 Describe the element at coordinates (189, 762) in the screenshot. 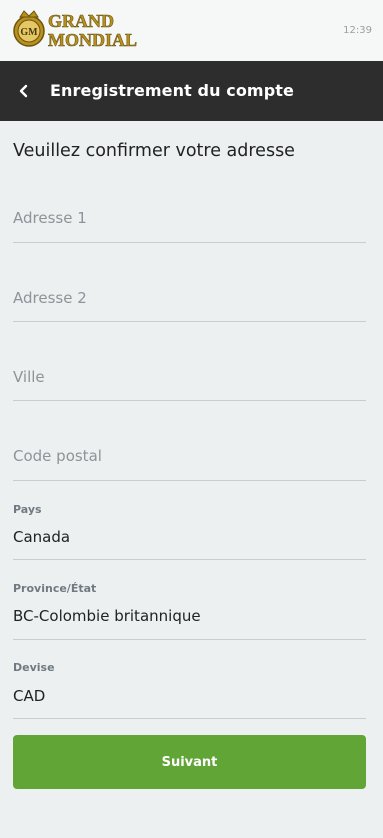

I see `next-button: Suivant` at that location.